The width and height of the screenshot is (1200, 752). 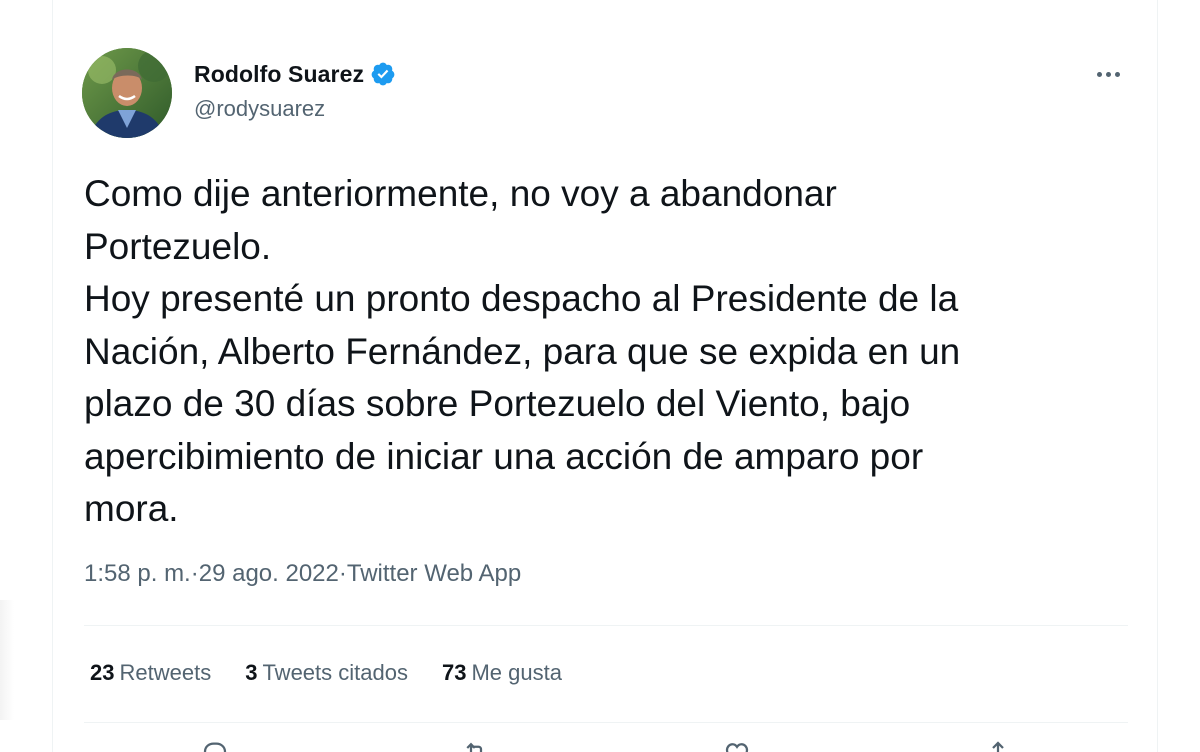 I want to click on reply-icon, so click(x=215, y=745).